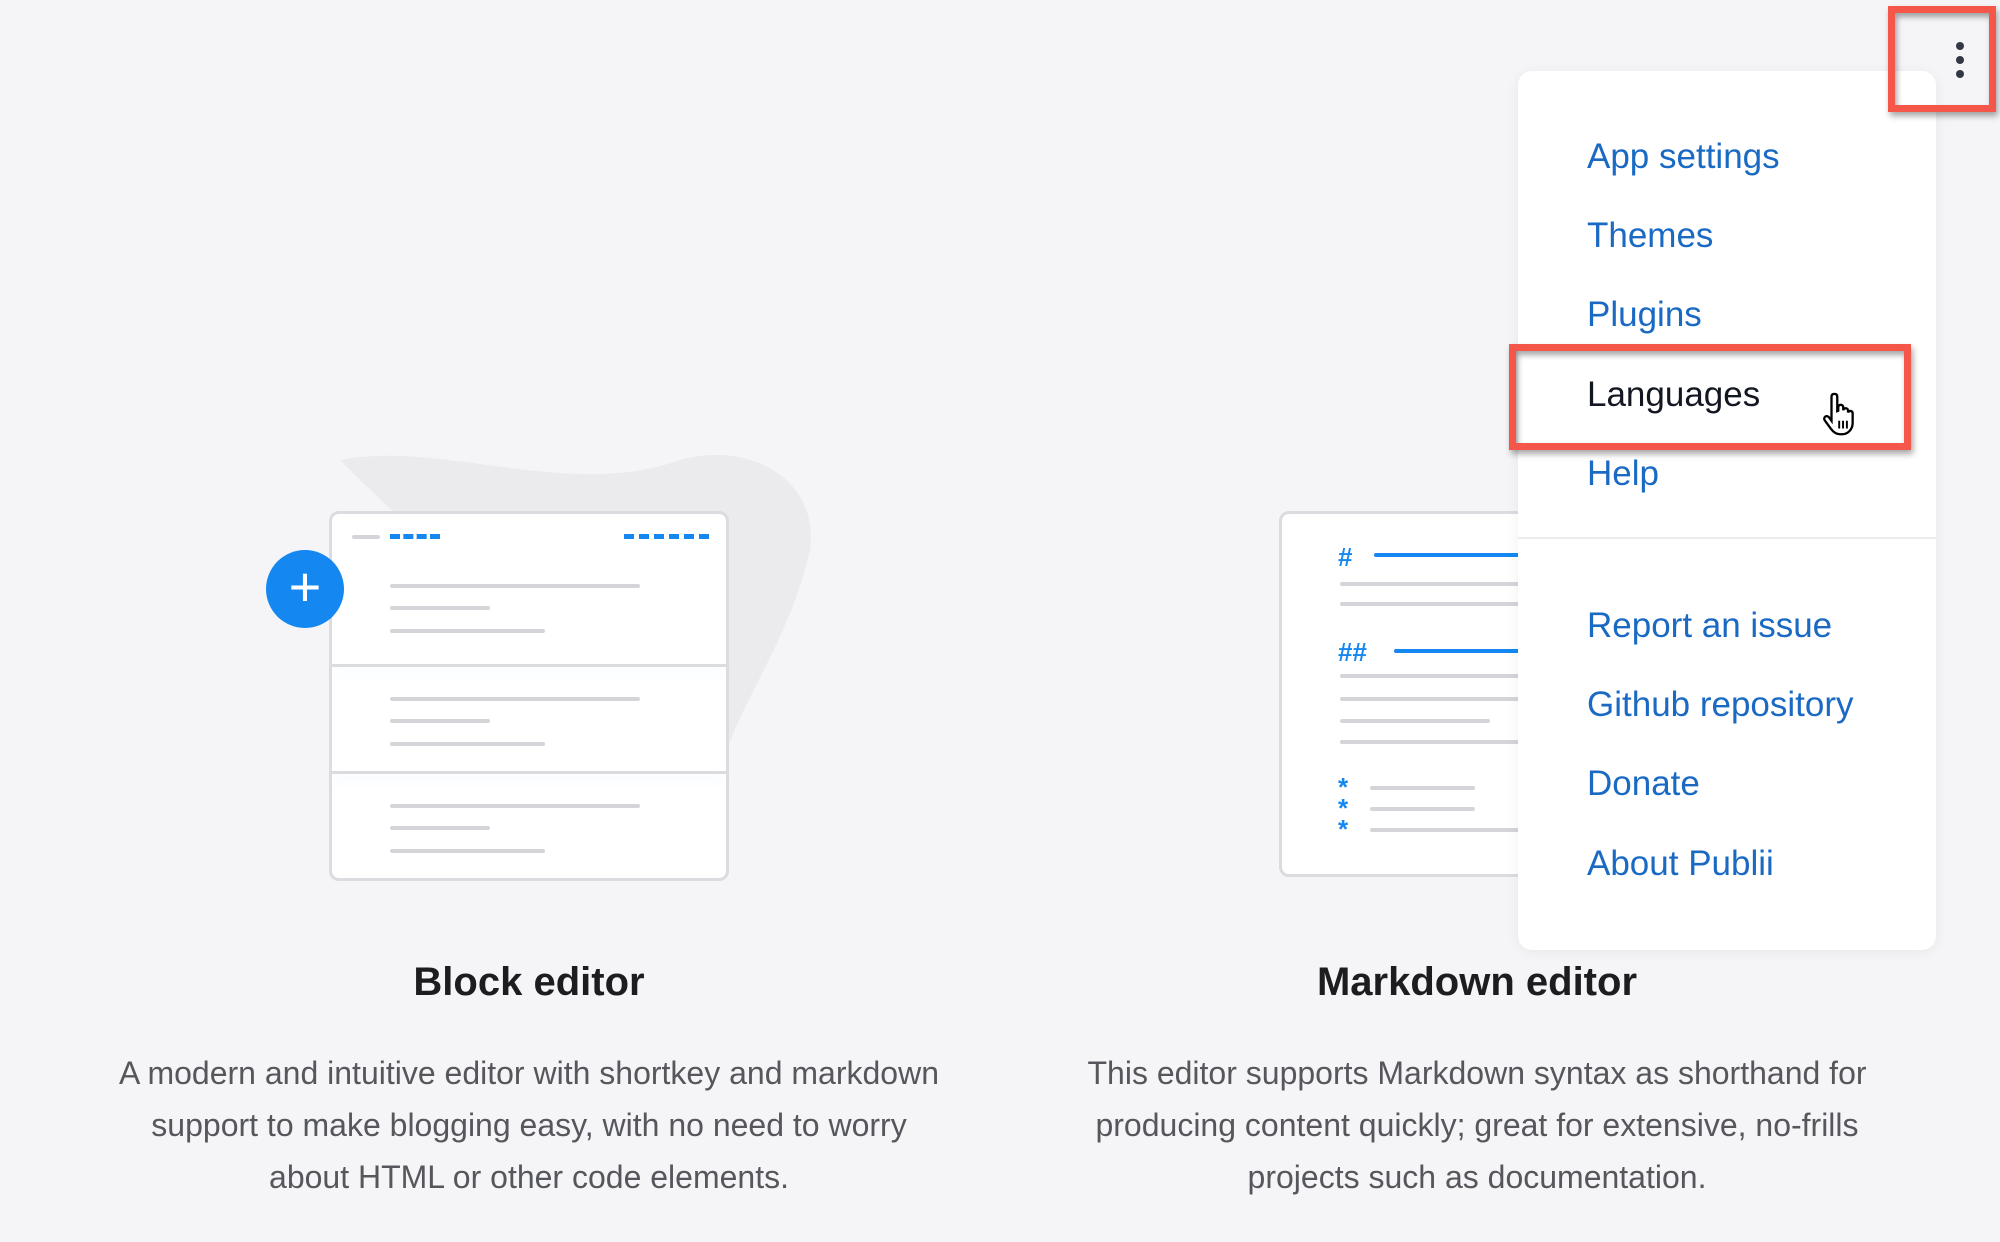  I want to click on menu-divider, so click(1727, 538).